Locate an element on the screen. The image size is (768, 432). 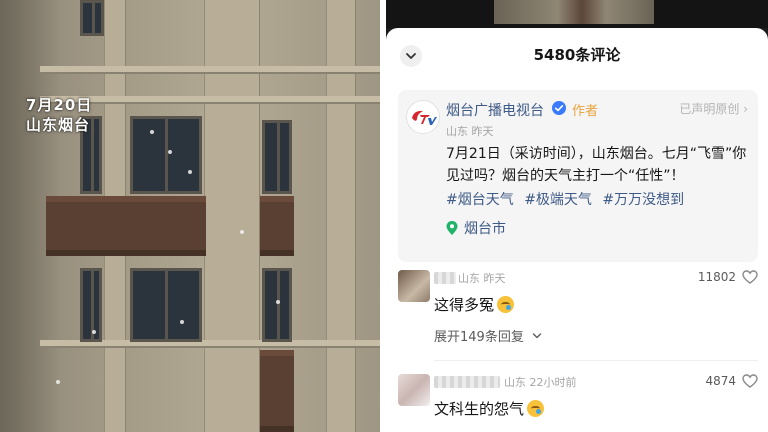
video-thumbnail is located at coordinates (574, 12).